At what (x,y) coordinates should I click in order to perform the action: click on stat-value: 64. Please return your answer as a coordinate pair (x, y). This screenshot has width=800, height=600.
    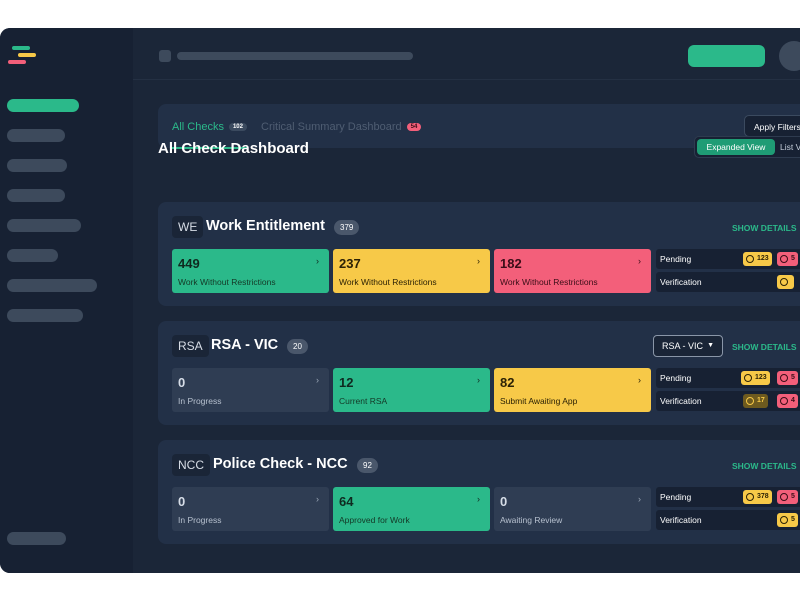
    Looking at the image, I should click on (346, 501).